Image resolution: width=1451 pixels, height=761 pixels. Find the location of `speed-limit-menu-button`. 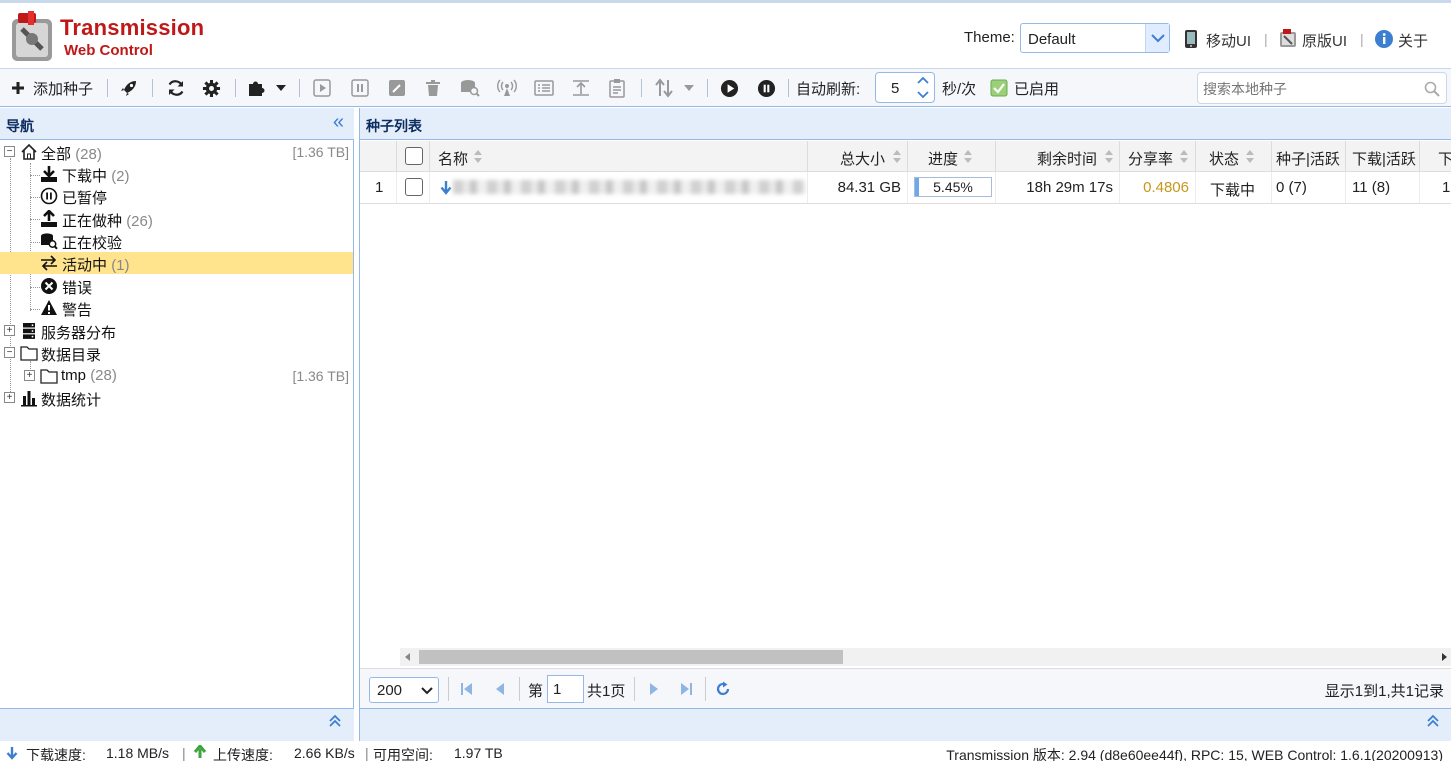

speed-limit-menu-button is located at coordinates (674, 88).